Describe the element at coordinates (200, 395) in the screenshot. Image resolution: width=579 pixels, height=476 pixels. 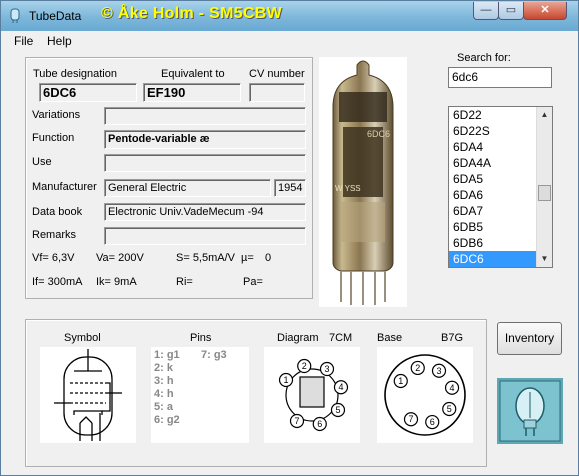
I see `pins-box: 1: g1 2: k 3: h 4: h 5: a 6: g2 7: g3` at that location.